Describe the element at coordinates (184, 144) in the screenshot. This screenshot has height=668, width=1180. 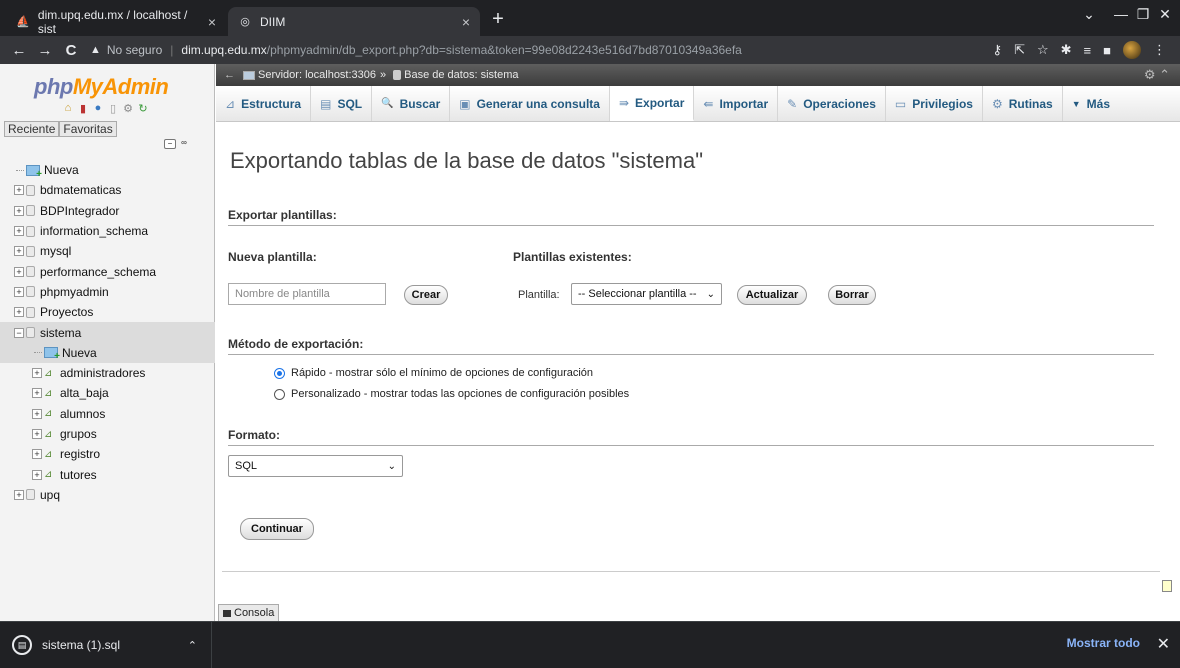
I see `link-icon: ∞` at that location.